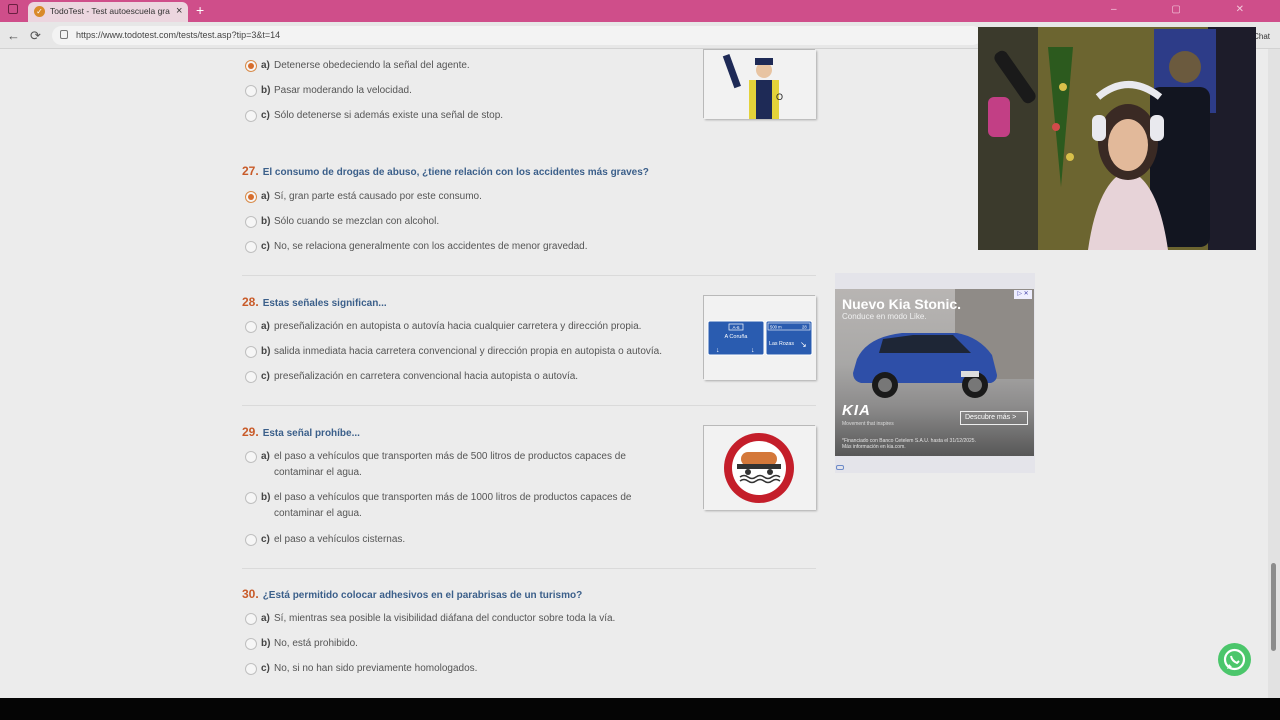 The image size is (1280, 720). I want to click on question-number: 30., so click(250, 594).